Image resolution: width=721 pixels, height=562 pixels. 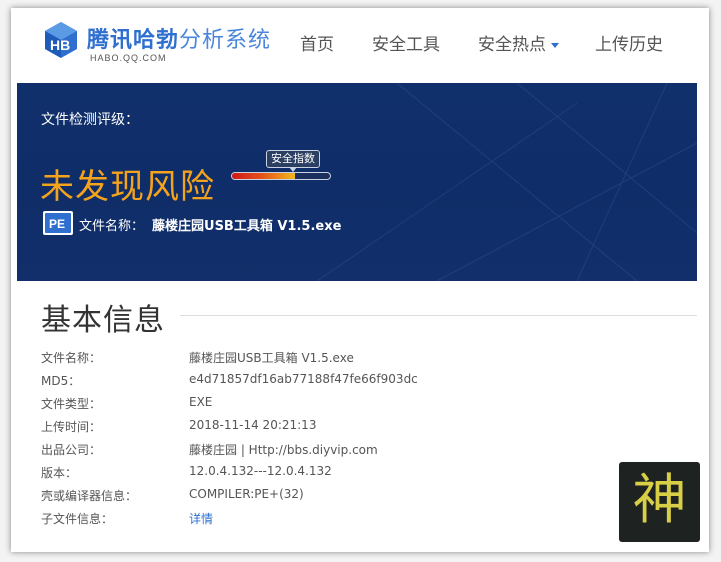 I want to click on watermark-badge: 神, so click(x=659, y=502).